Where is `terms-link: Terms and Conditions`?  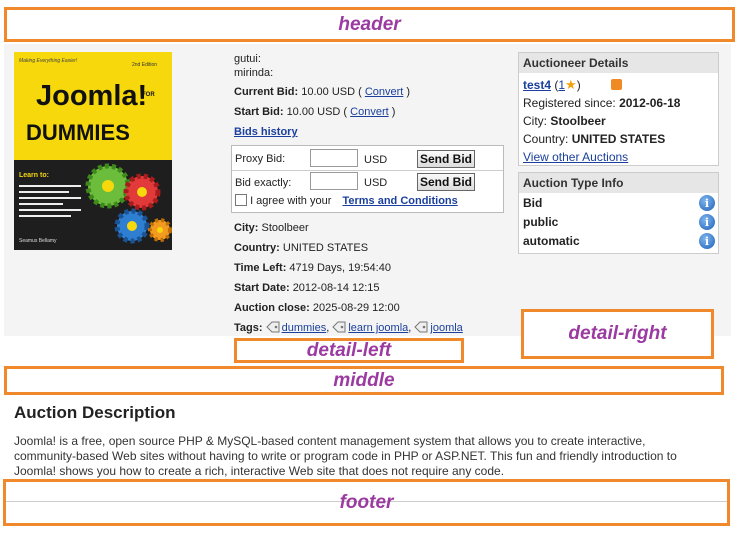 terms-link: Terms and Conditions is located at coordinates (399, 201).